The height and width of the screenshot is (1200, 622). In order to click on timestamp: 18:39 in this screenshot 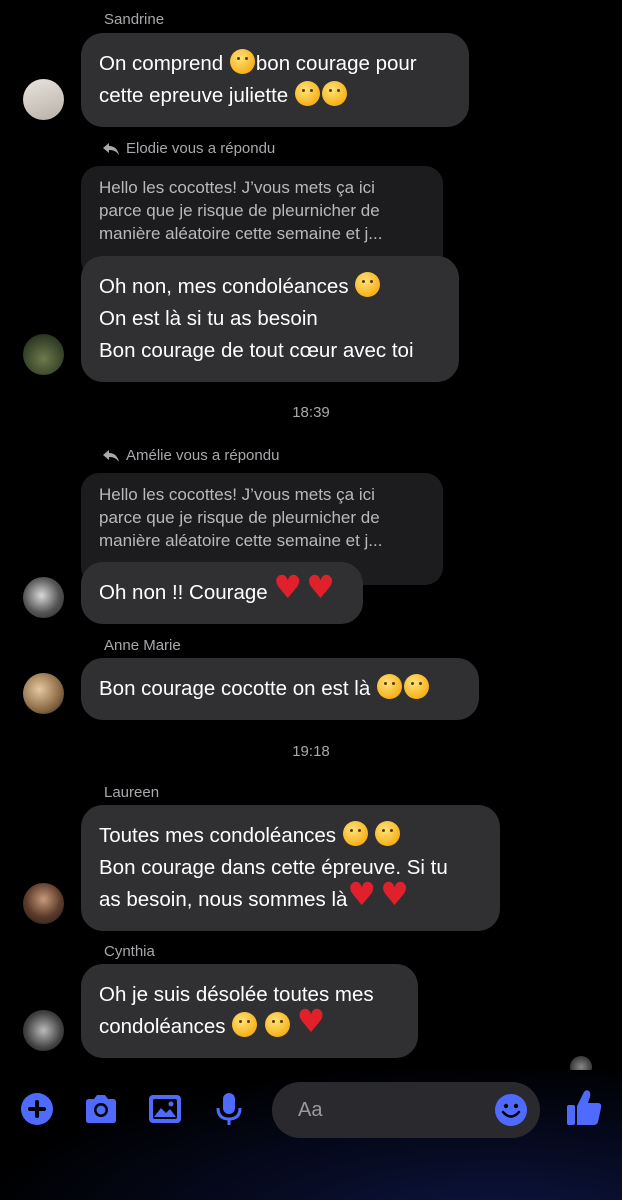, I will do `click(311, 412)`.